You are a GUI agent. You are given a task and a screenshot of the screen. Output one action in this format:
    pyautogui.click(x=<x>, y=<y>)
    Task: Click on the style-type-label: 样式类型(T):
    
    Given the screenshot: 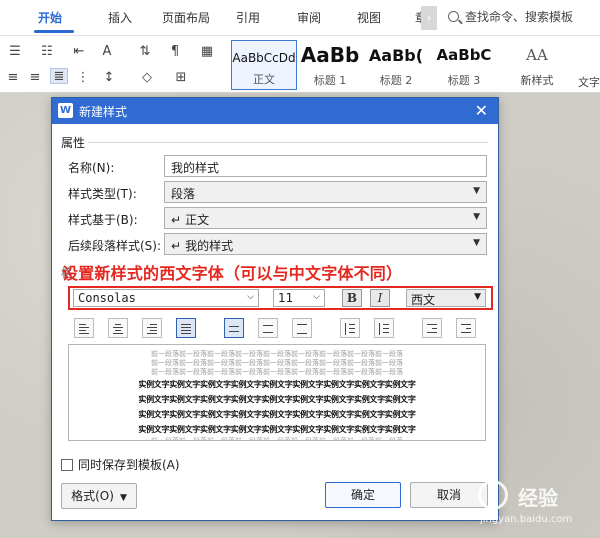 What is the action you would take?
    pyautogui.click(x=102, y=194)
    